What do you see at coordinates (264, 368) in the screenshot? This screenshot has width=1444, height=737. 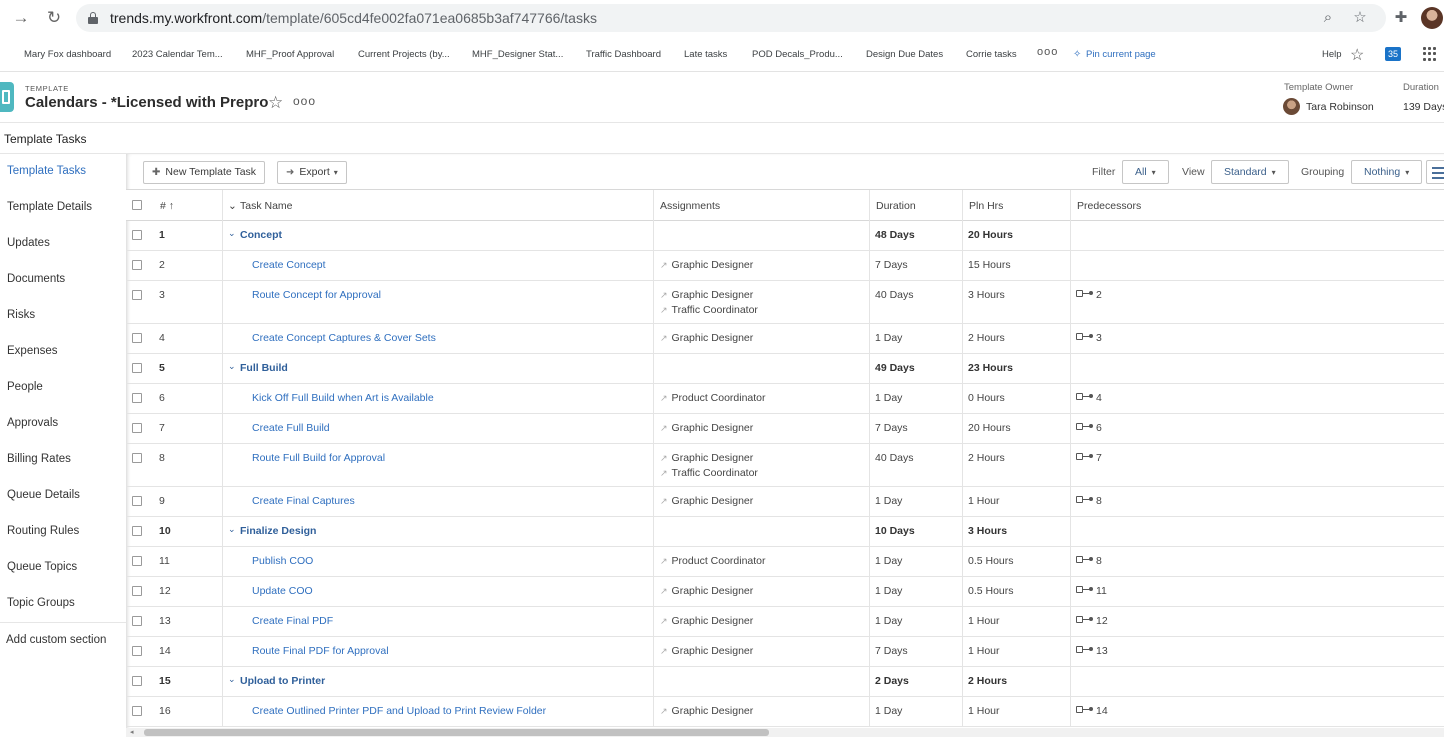 I see `task-name-link: Full Build` at bounding box center [264, 368].